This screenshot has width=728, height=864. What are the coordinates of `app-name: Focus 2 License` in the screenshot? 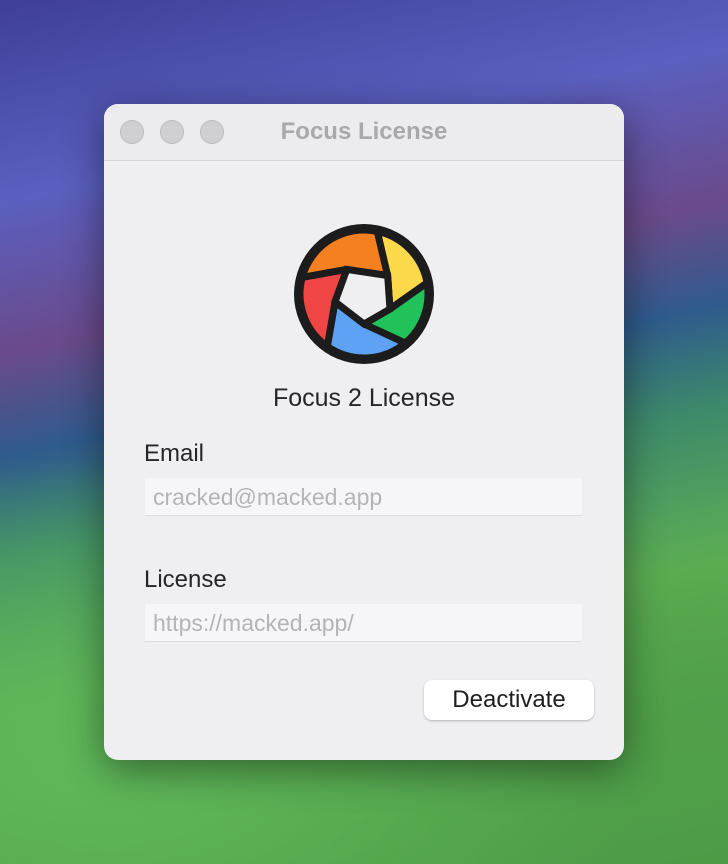 It's located at (364, 398).